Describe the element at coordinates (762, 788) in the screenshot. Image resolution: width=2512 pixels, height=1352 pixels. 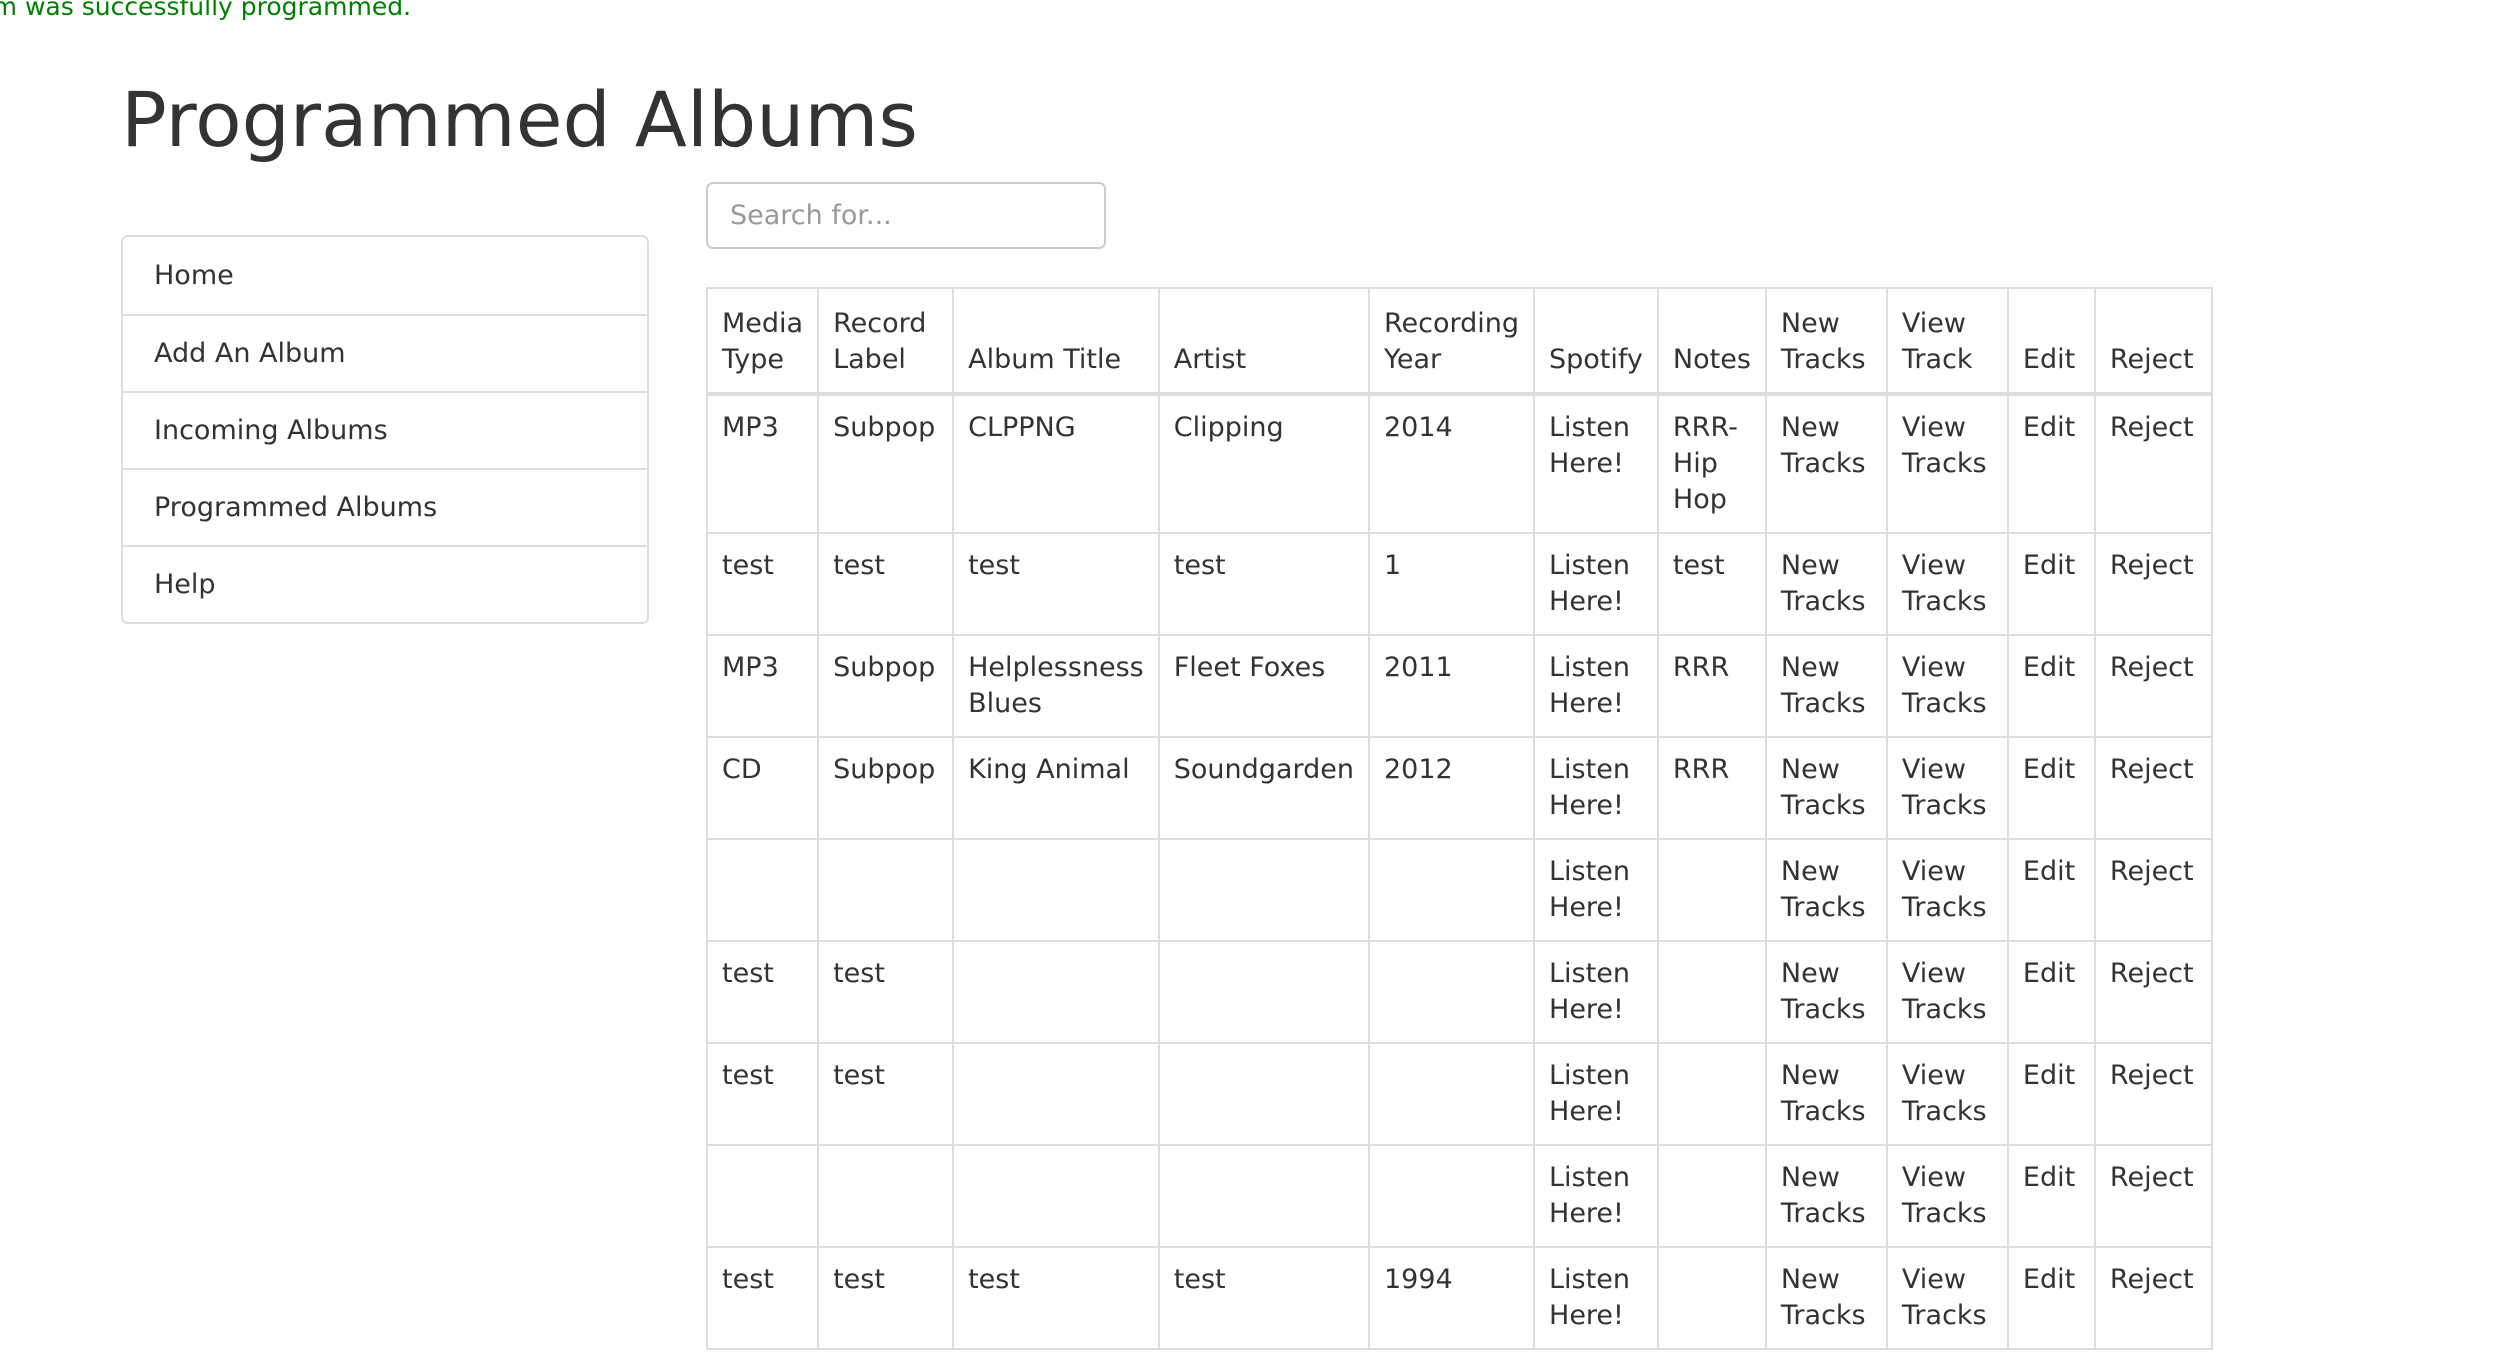
I see `cell-media-type: CD` at that location.